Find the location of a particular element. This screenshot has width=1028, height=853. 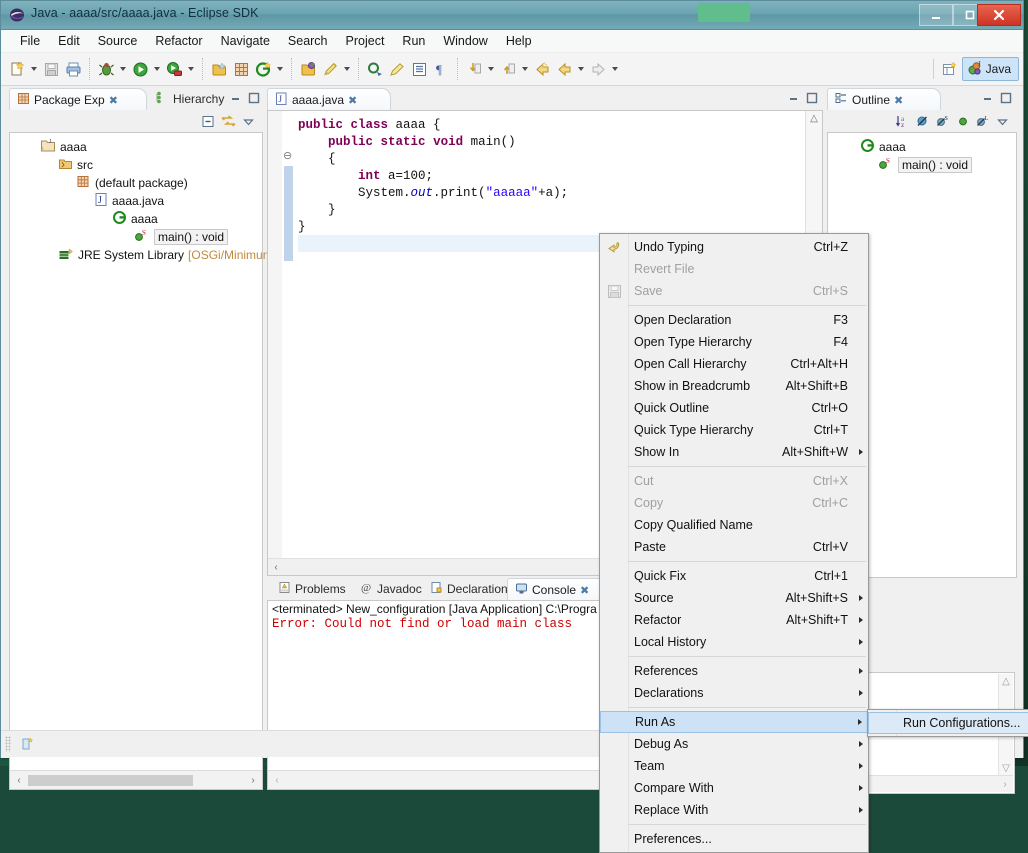

menu-item-quick-type-hierarchy: Quick Type Hierarchy Ctrl+T is located at coordinates (734, 430).